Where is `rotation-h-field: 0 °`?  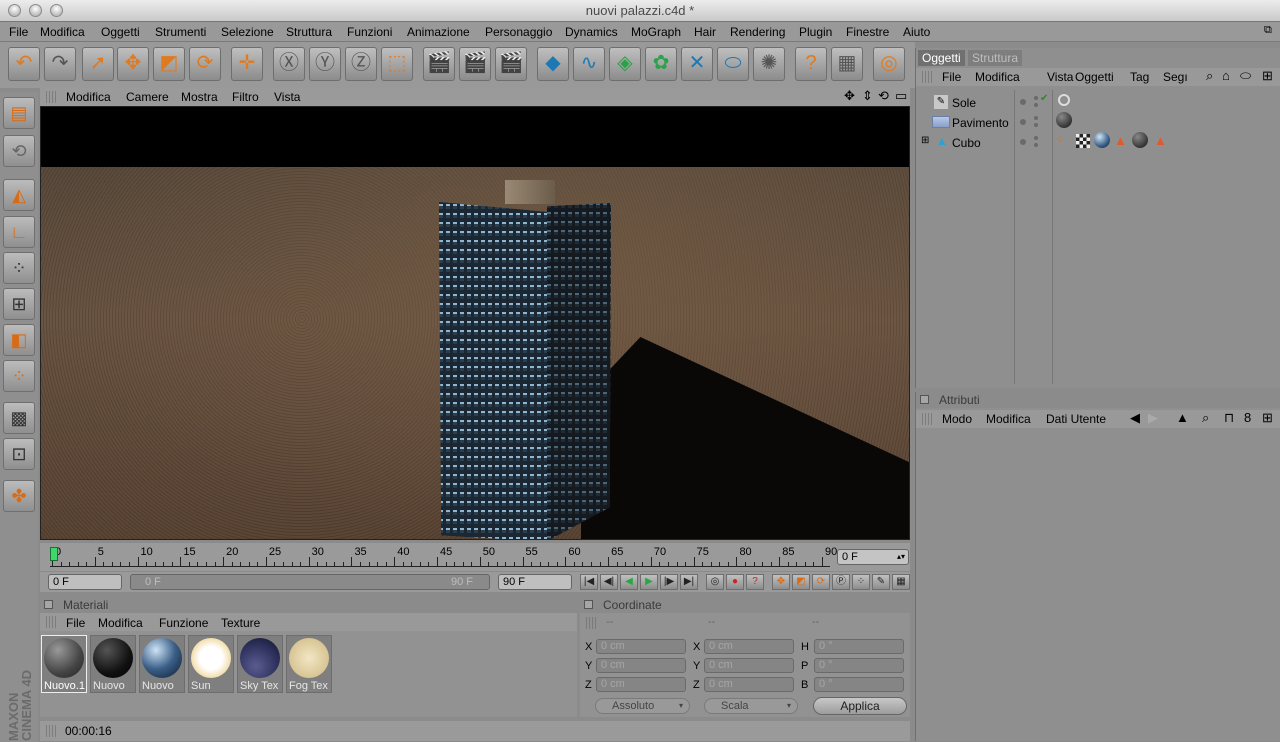
rotation-h-field: 0 ° is located at coordinates (859, 646).